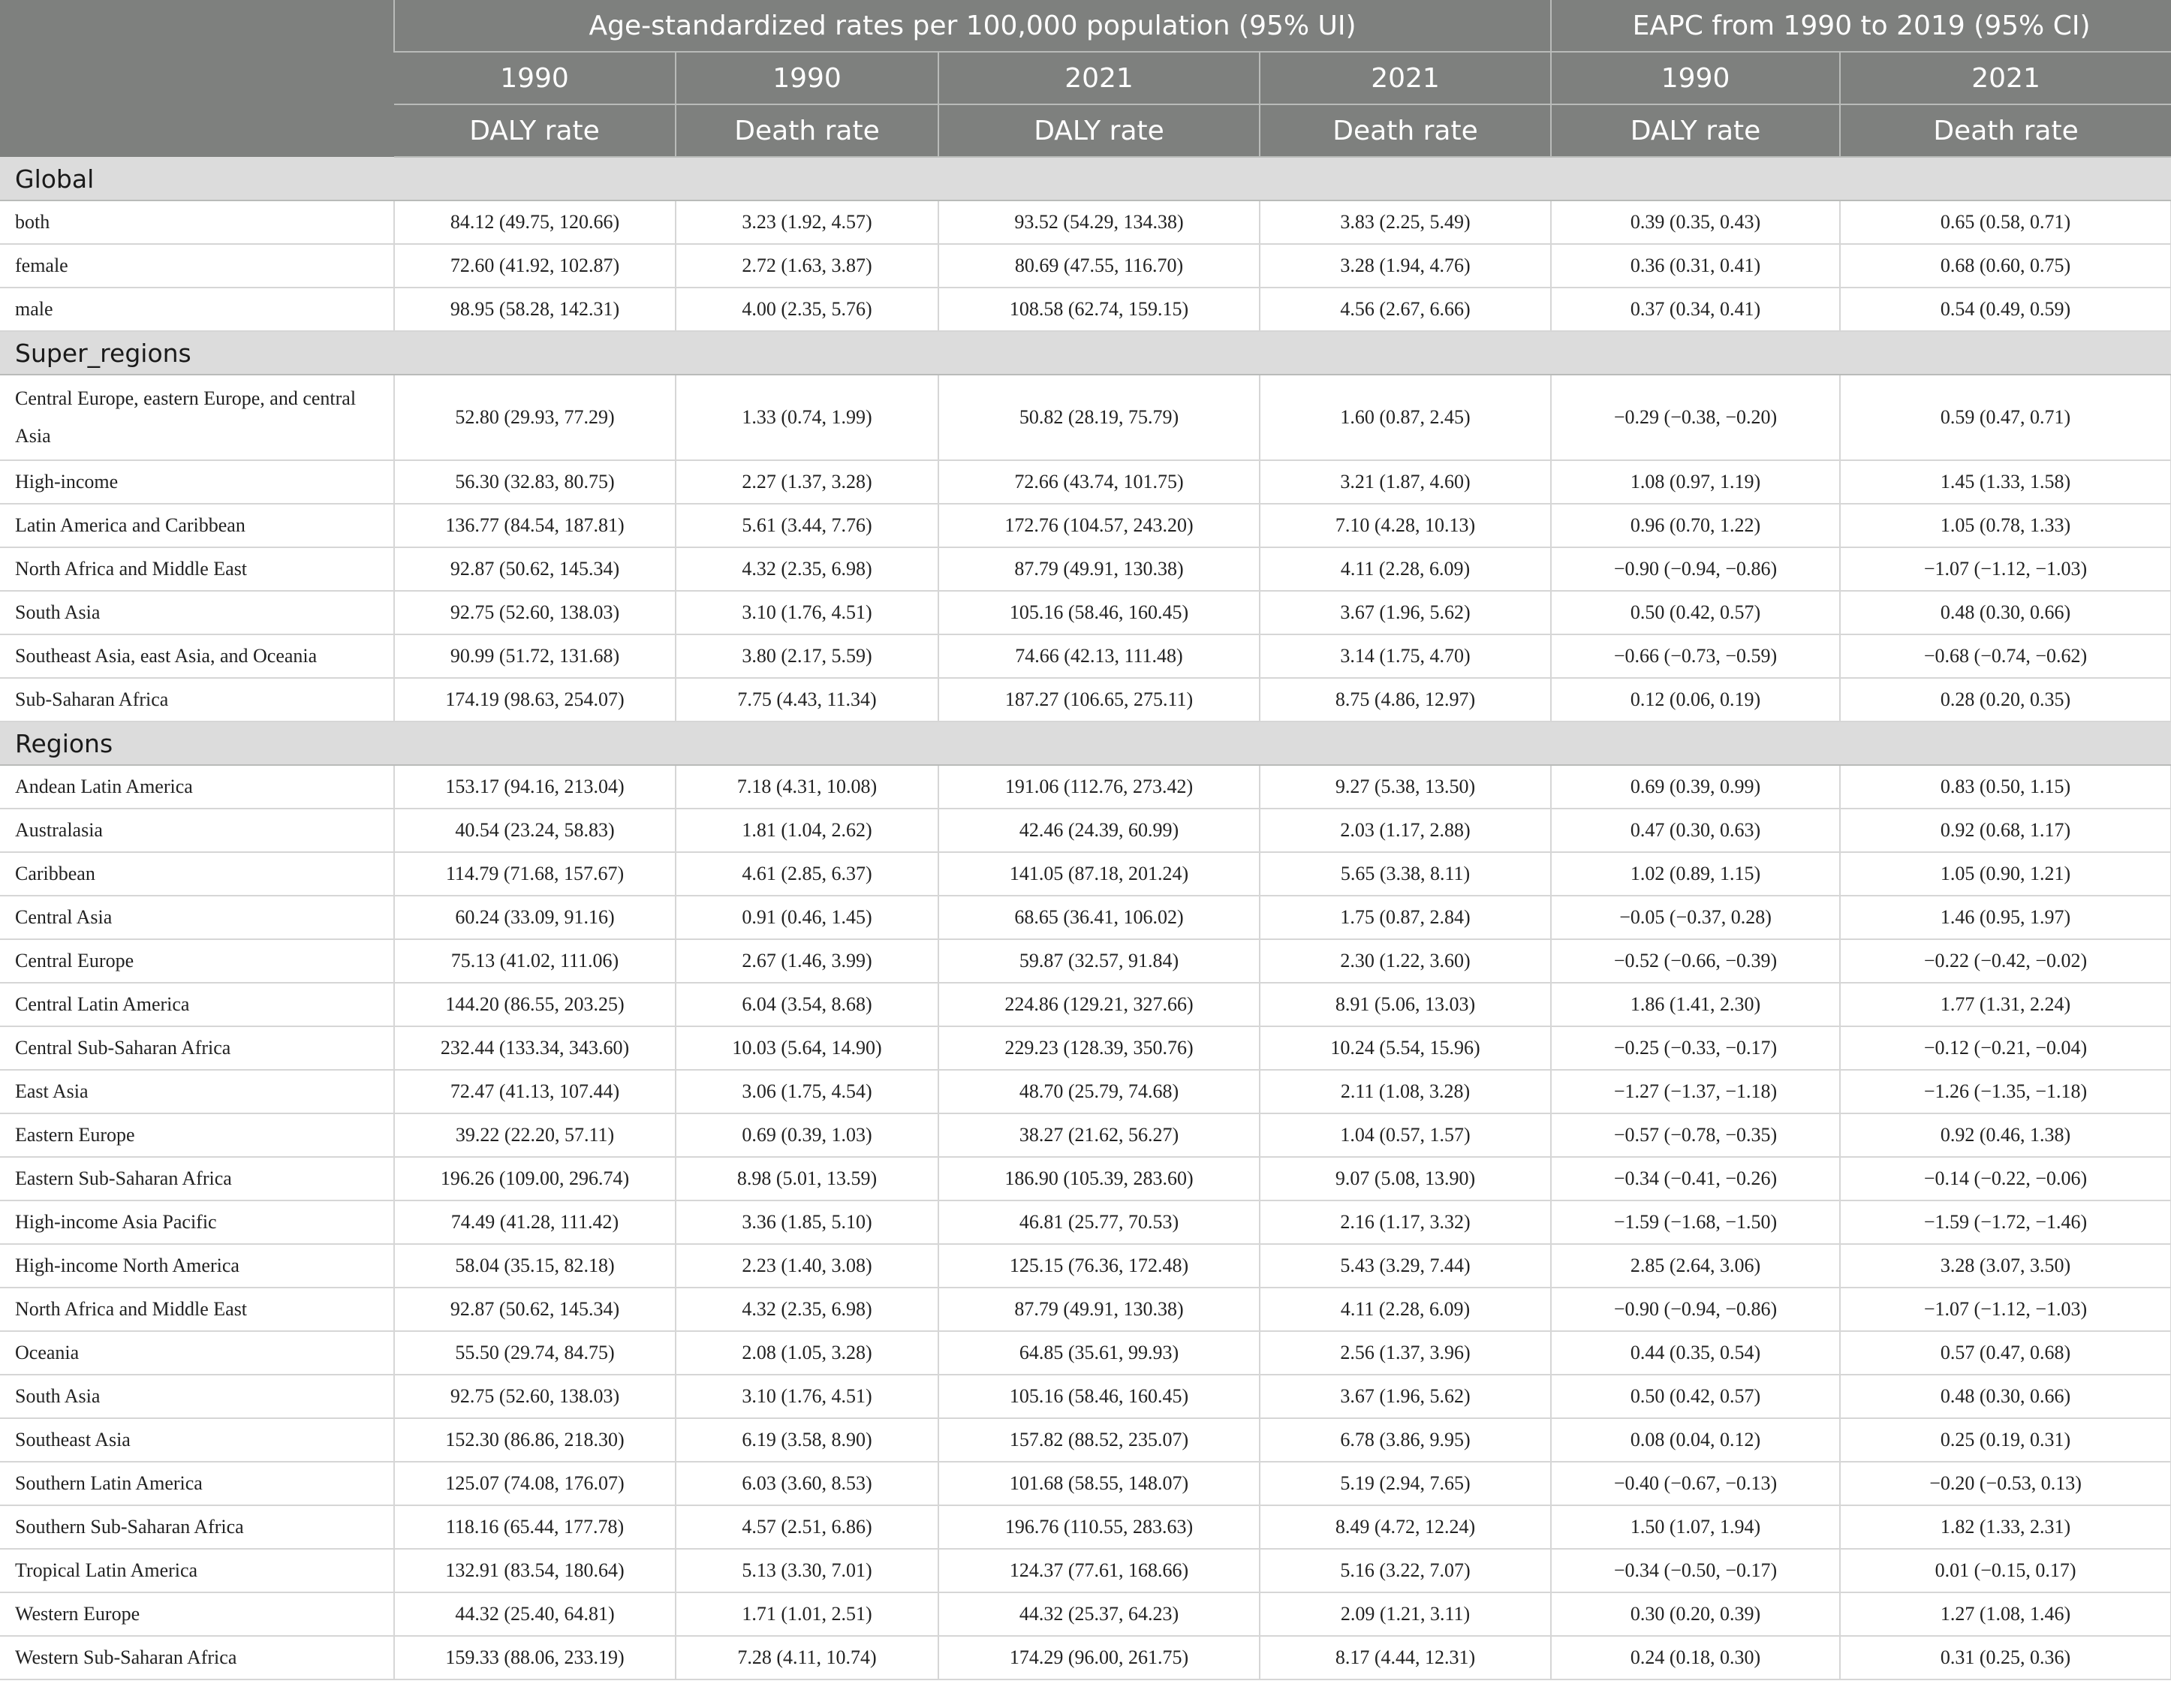 The height and width of the screenshot is (1708, 2171). I want to click on table-cell: 2.27 (1.37, 3.28), so click(806, 483).